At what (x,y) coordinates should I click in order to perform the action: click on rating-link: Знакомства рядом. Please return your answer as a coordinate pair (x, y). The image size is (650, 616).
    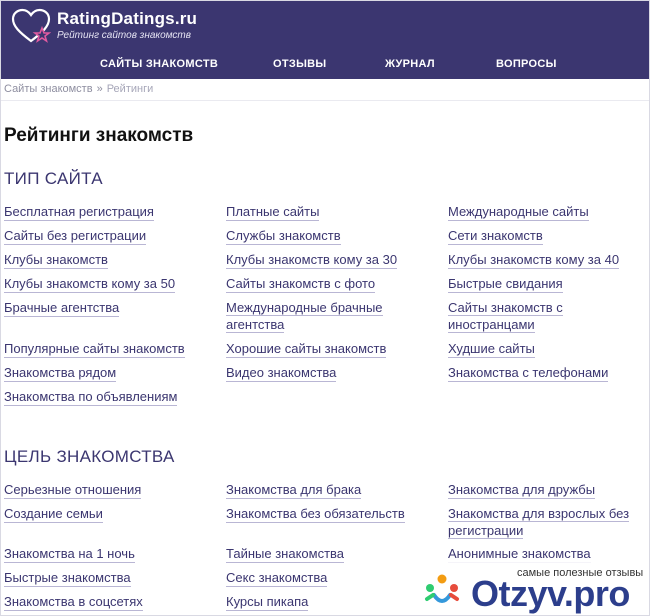
    Looking at the image, I should click on (60, 373).